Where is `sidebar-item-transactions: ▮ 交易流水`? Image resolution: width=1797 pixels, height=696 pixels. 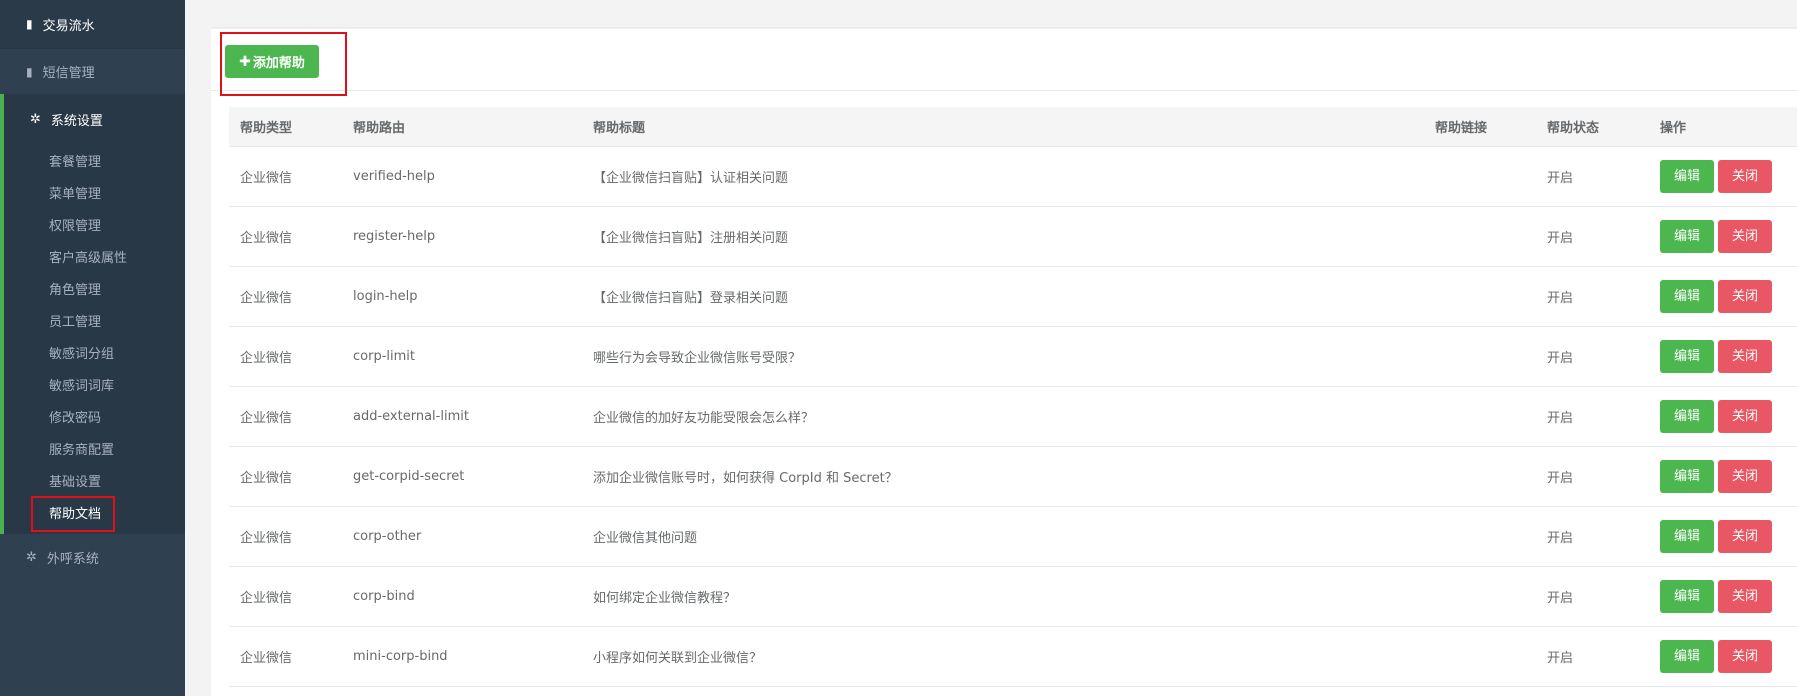 sidebar-item-transactions: ▮ 交易流水 is located at coordinates (92, 24).